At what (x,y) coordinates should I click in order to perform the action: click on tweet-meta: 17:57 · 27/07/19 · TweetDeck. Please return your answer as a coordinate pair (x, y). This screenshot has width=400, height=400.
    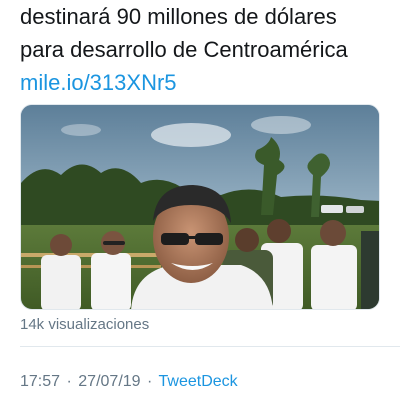
    Looking at the image, I should click on (129, 382).